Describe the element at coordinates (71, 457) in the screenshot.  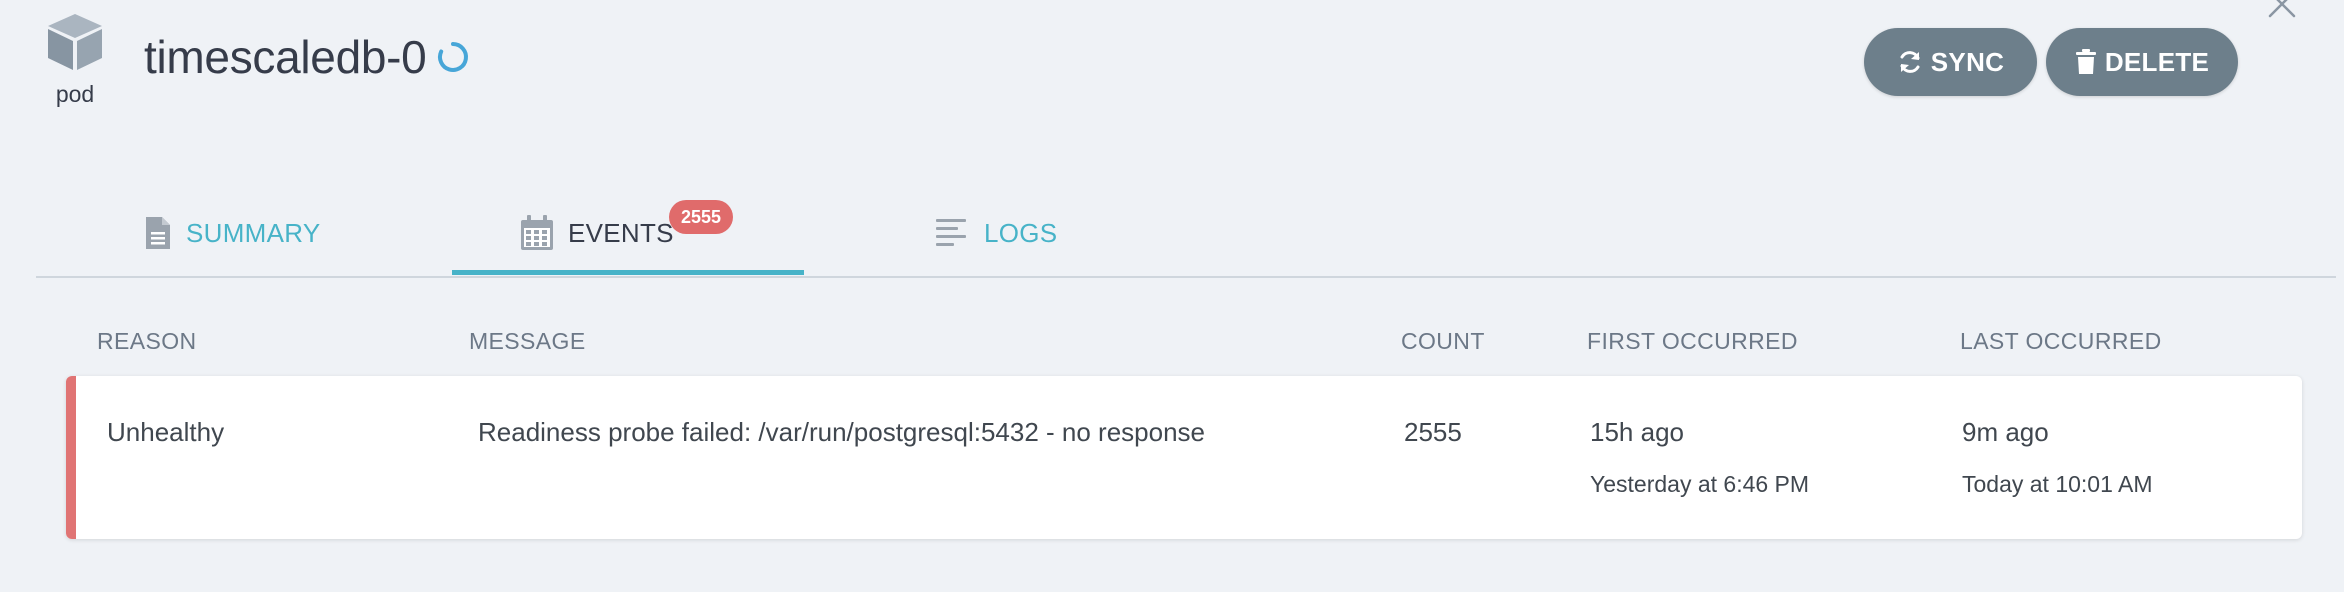
I see `warning-stripe` at that location.